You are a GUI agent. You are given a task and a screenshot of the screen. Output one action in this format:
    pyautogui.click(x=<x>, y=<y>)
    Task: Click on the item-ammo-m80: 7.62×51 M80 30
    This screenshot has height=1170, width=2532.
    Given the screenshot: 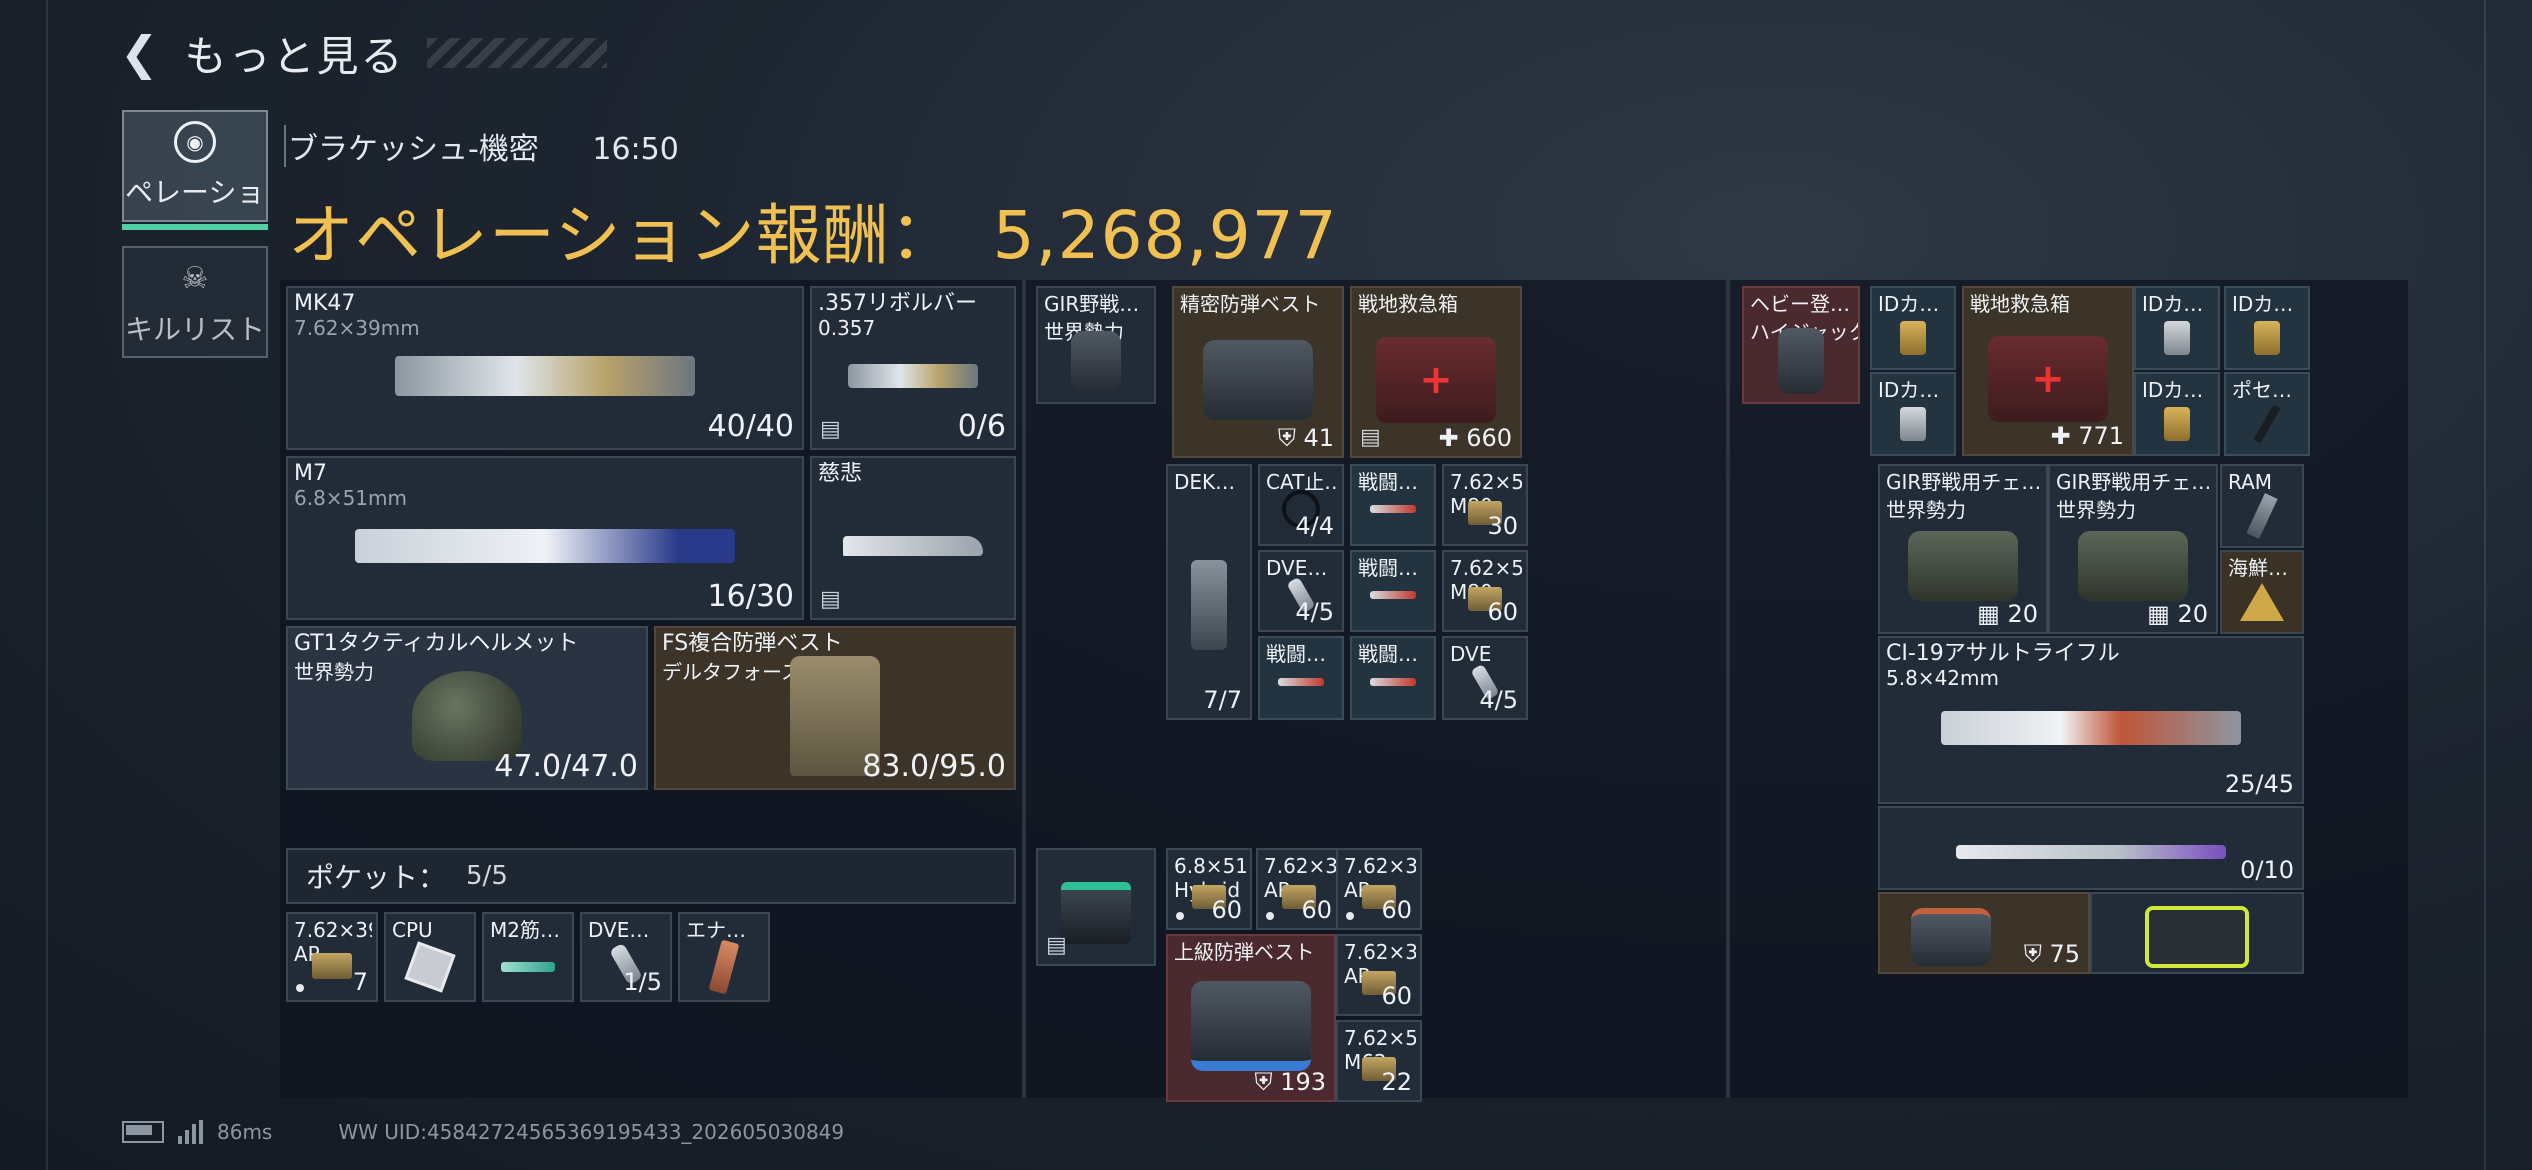 What is the action you would take?
    pyautogui.click(x=1485, y=505)
    